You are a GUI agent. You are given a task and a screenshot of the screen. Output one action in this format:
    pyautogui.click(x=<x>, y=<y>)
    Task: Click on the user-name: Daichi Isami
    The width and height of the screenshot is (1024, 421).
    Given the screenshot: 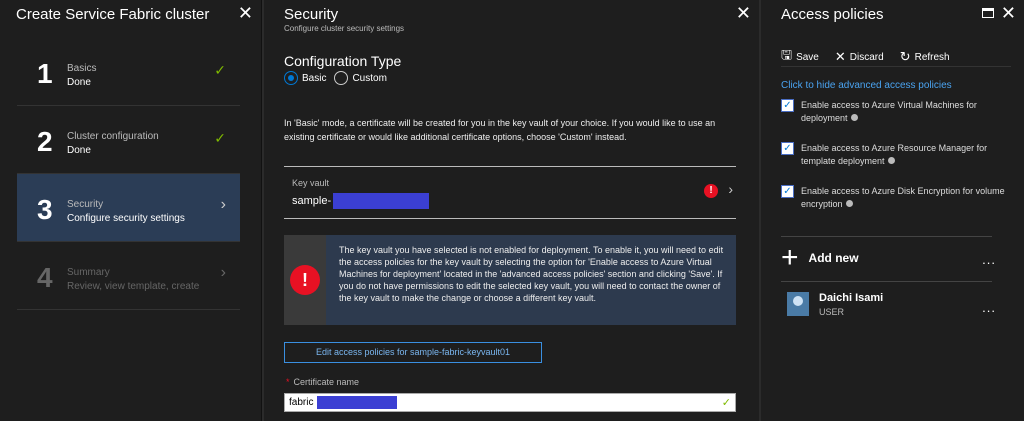 What is the action you would take?
    pyautogui.click(x=851, y=298)
    